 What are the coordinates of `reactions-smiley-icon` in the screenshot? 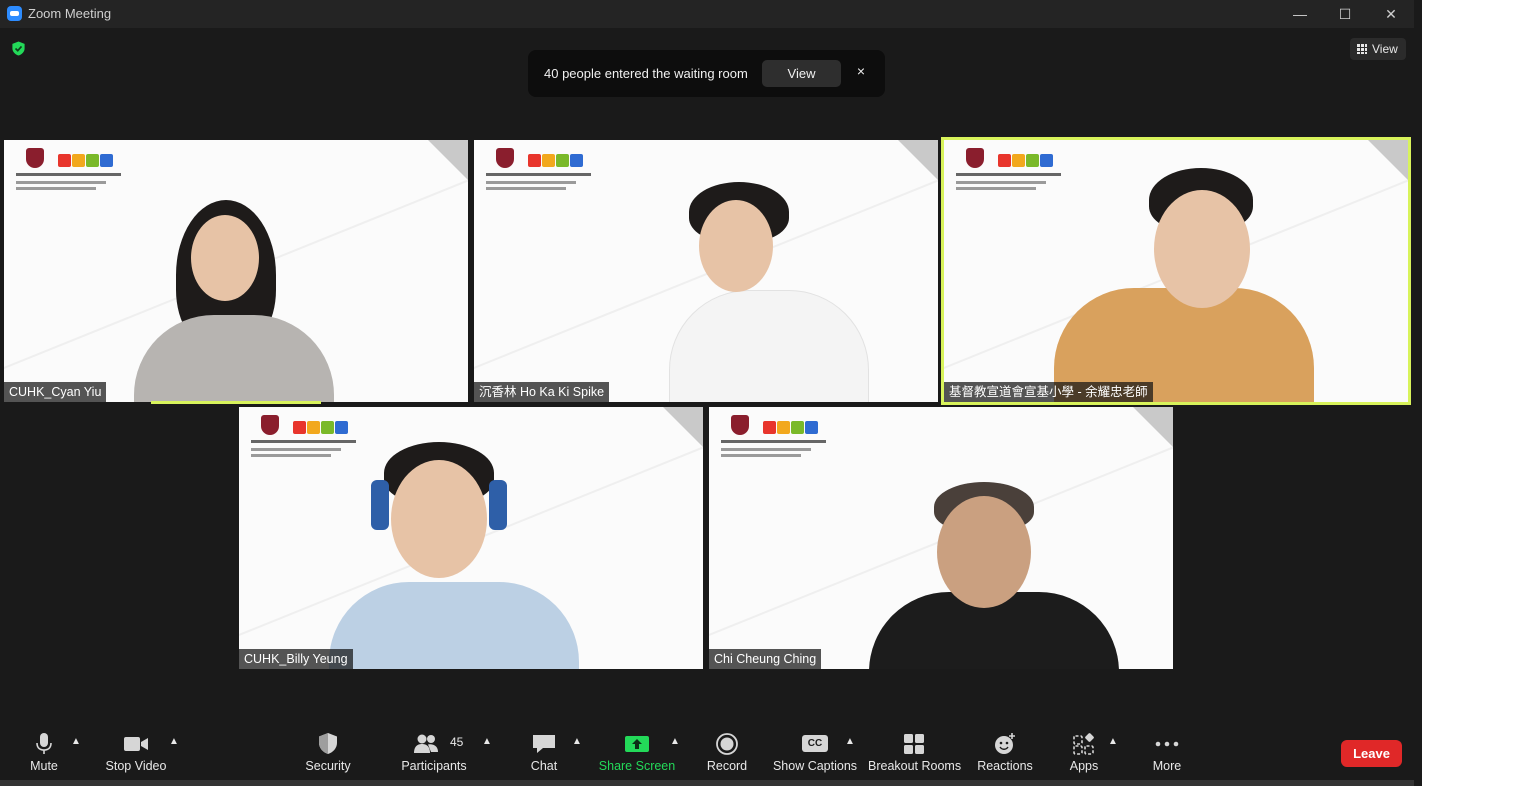 It's located at (1005, 743).